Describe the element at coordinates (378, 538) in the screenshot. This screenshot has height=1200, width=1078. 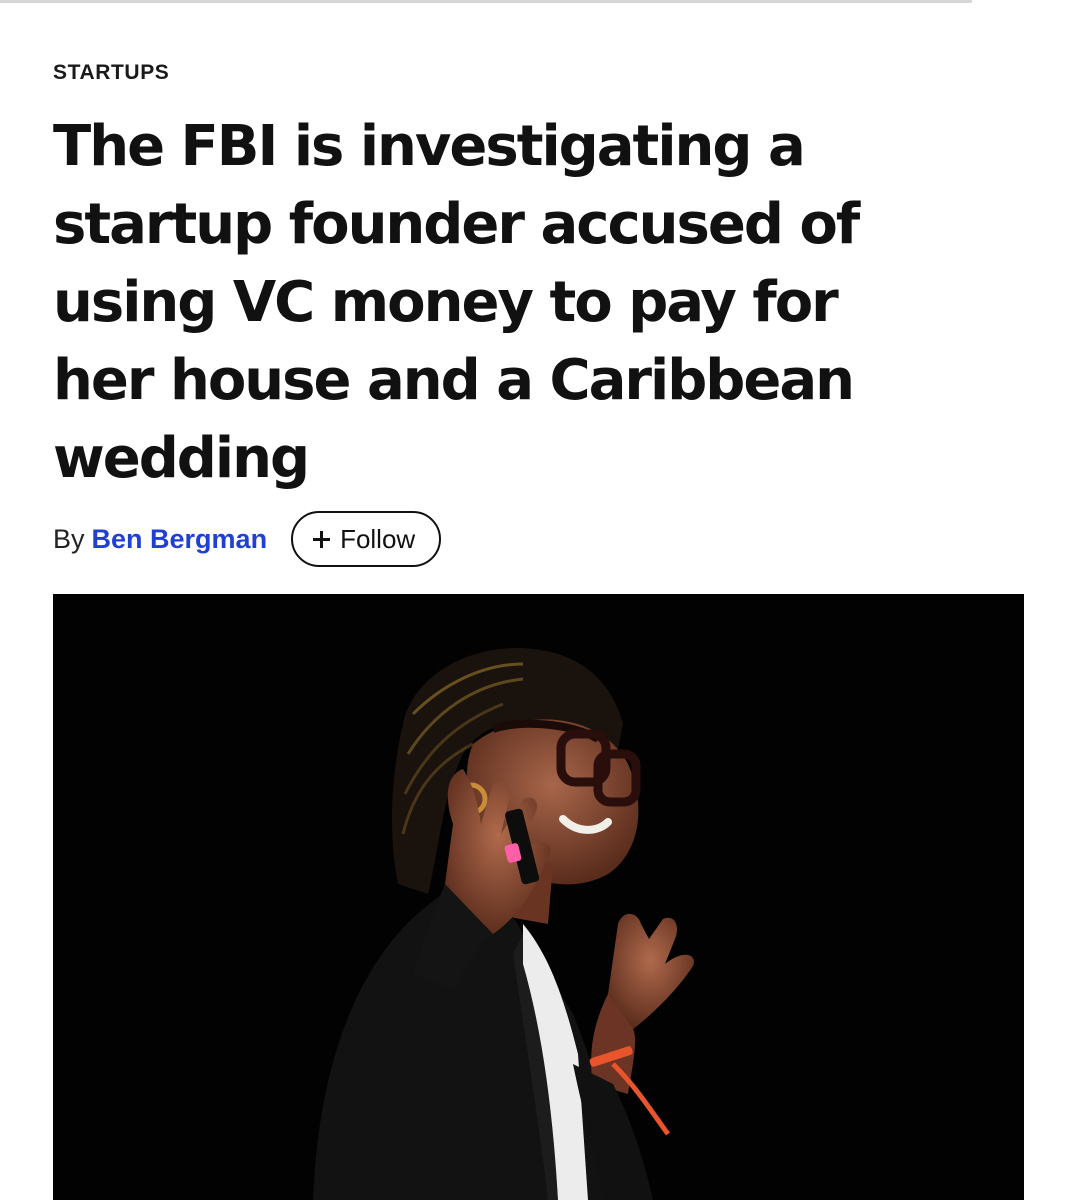
I see `follow-button-label: Follow` at that location.